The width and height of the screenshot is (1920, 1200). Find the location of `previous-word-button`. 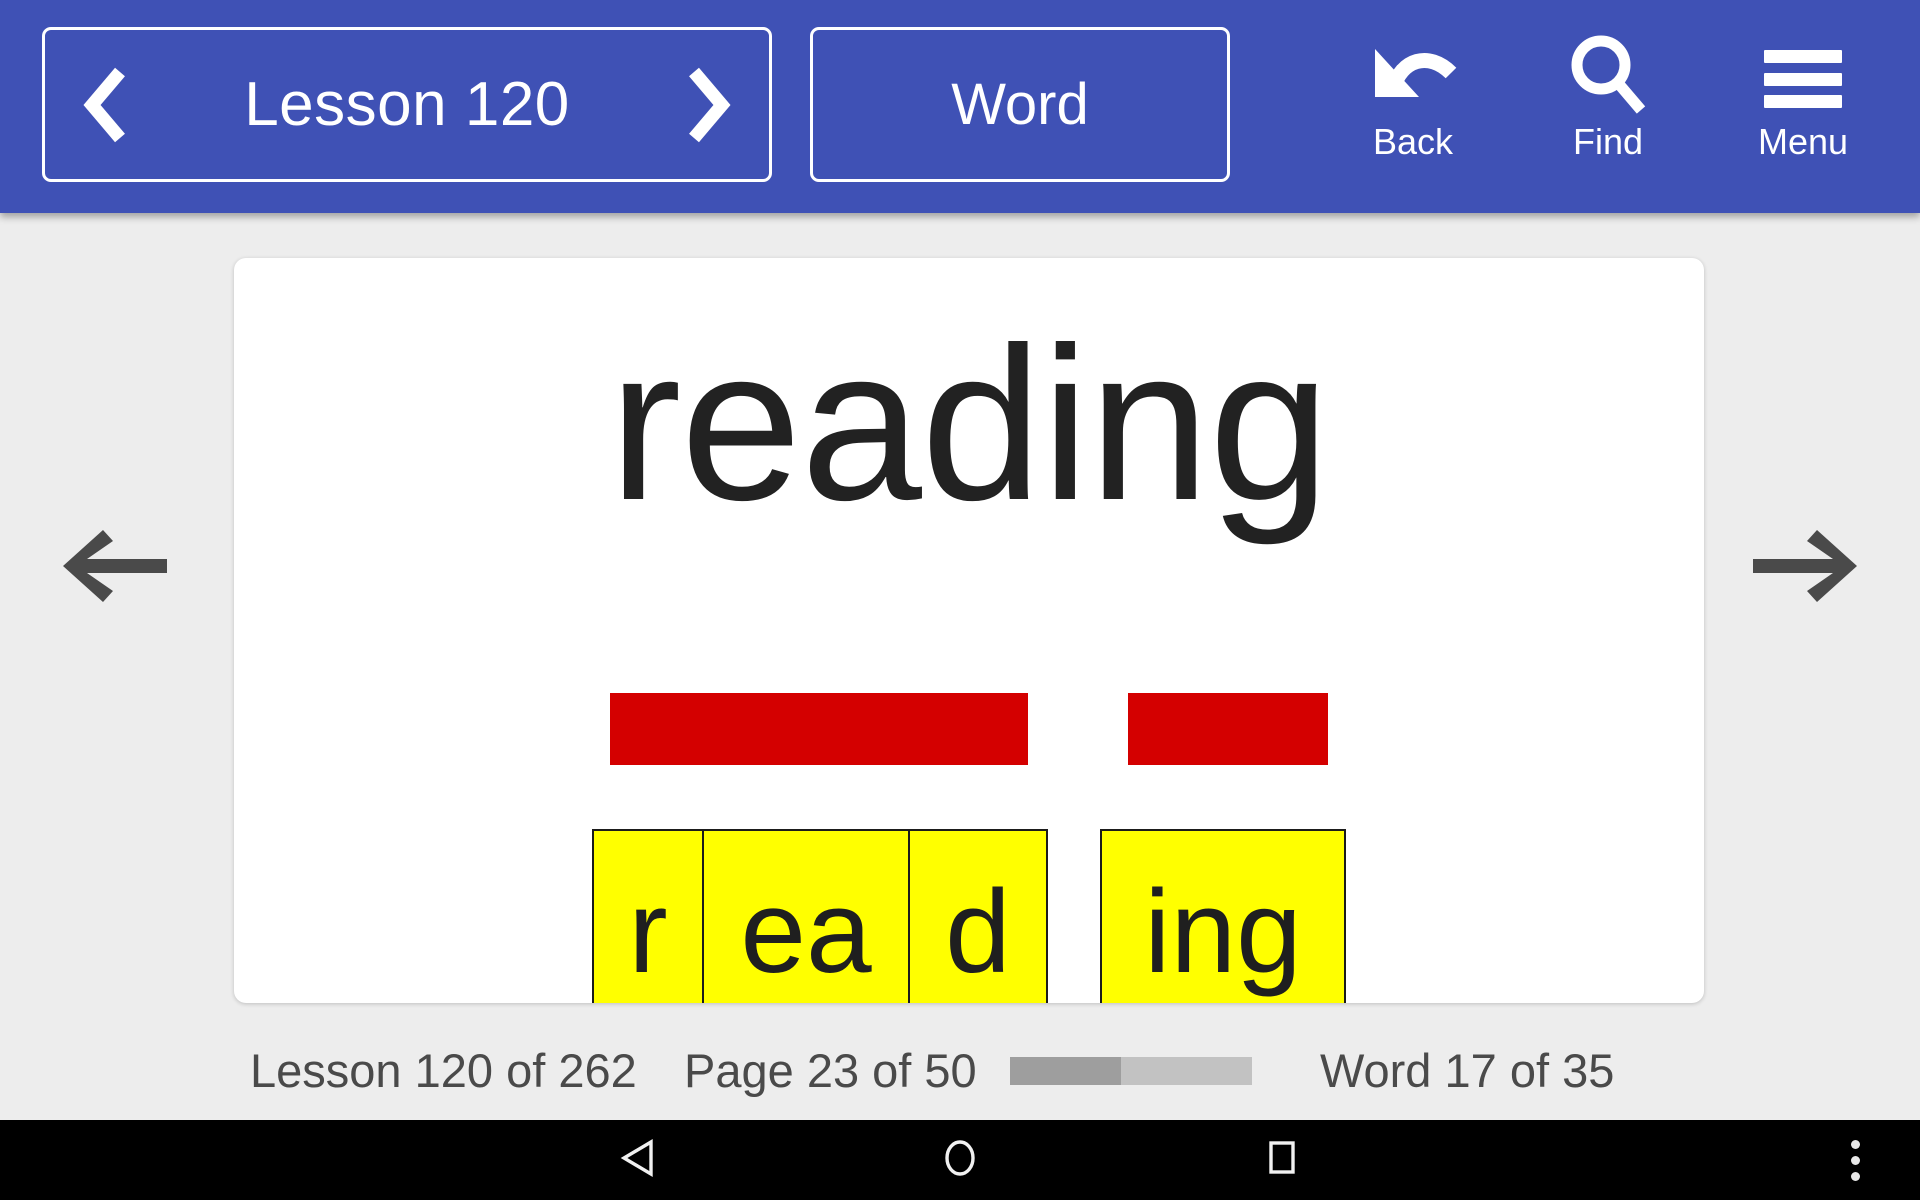

previous-word-button is located at coordinates (115, 568).